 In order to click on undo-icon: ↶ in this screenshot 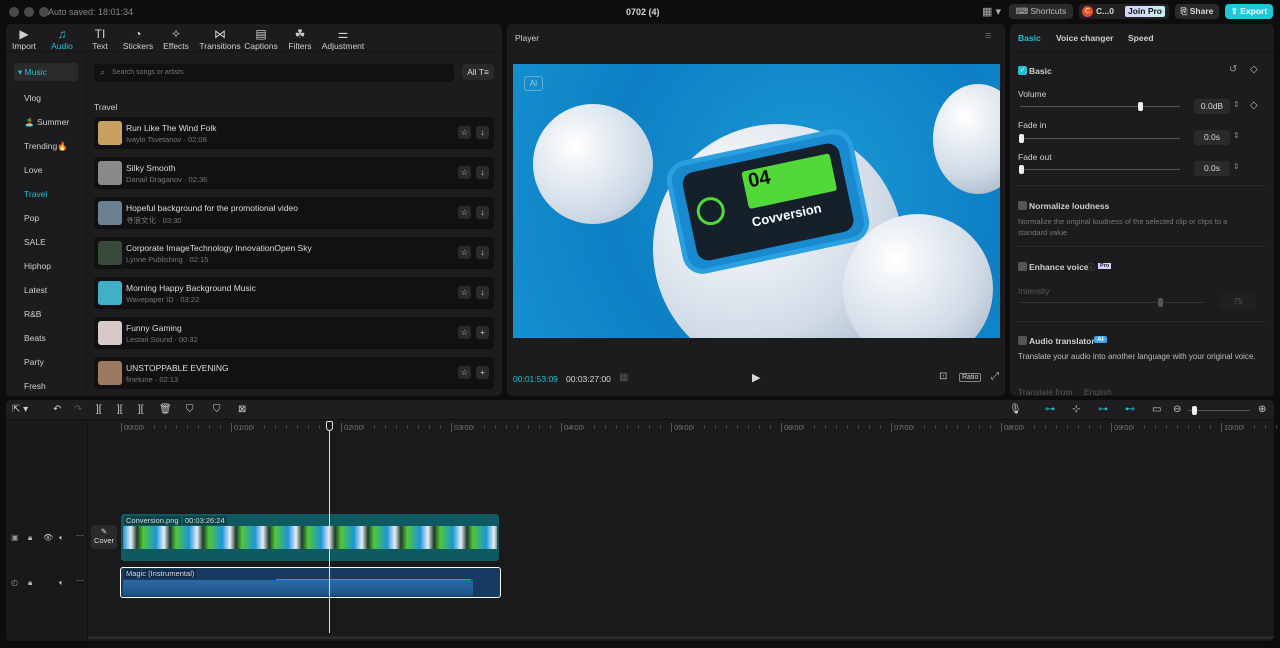, I will do `click(57, 409)`.